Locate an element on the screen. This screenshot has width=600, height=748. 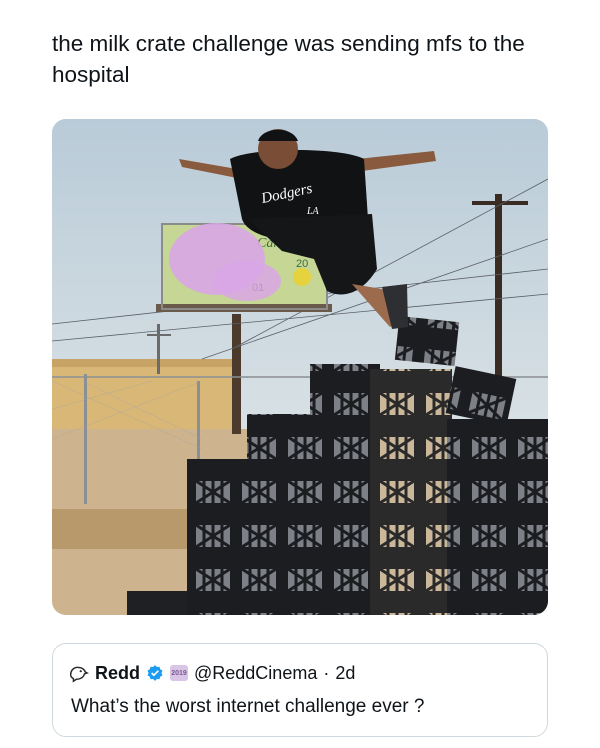
affiliate-badge-icon: 2019 is located at coordinates (179, 673).